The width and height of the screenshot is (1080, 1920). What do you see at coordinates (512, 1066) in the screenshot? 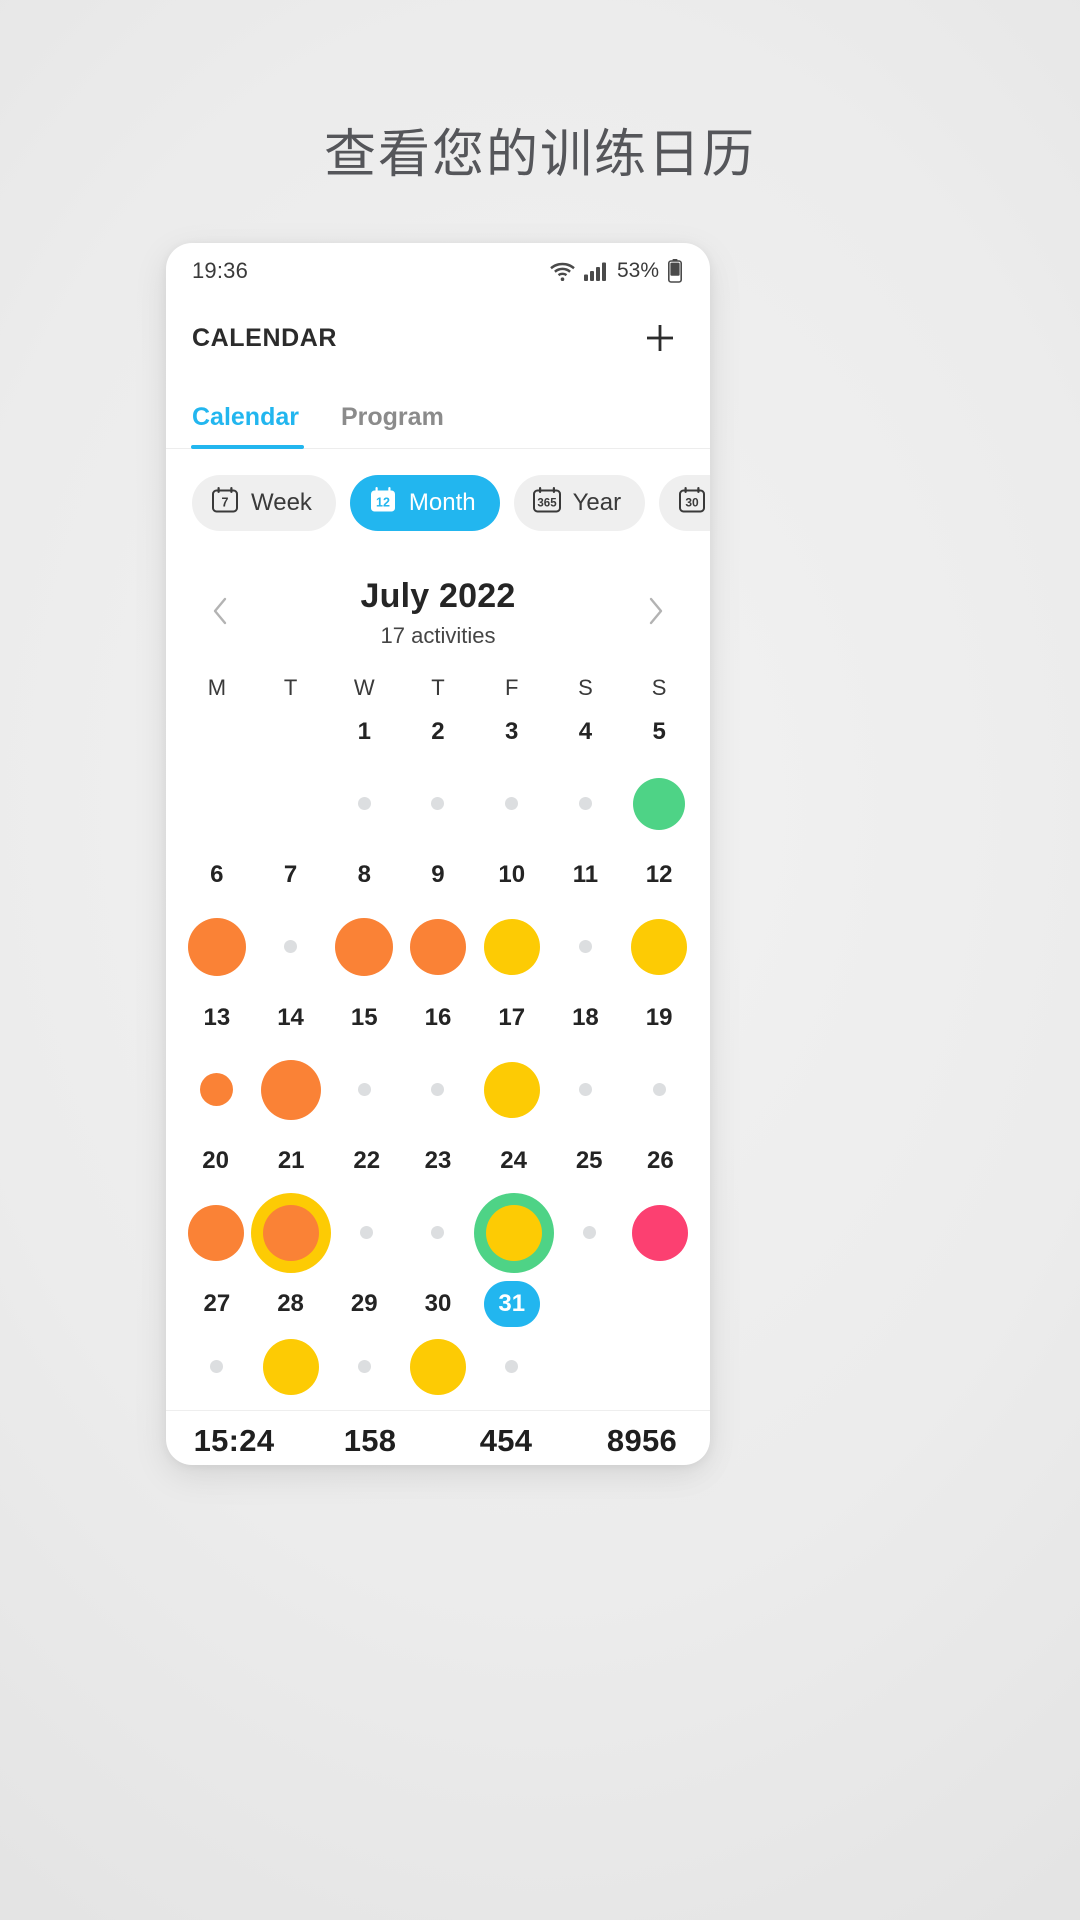
I see `calendar-day-cell: 17` at bounding box center [512, 1066].